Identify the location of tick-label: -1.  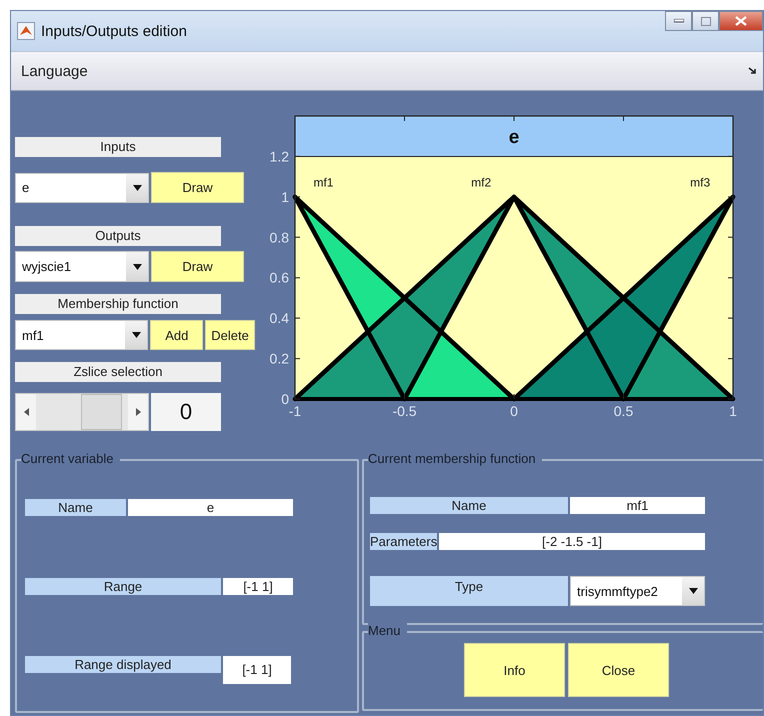
(295, 411).